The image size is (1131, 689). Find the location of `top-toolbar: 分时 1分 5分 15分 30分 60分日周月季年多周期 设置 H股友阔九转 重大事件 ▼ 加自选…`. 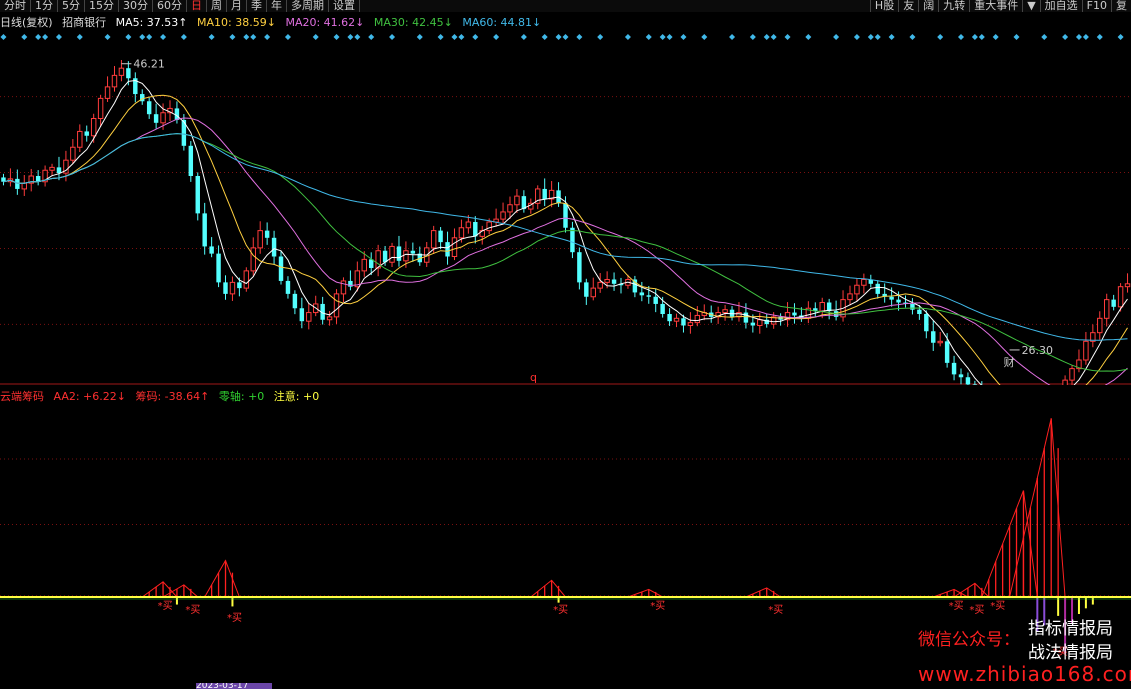

top-toolbar: 分时 1分 5分 15分 30分 60分日周月季年多周期 设置 H股友阔九转 重大事件 ▼ 加自选… is located at coordinates (565, 6).